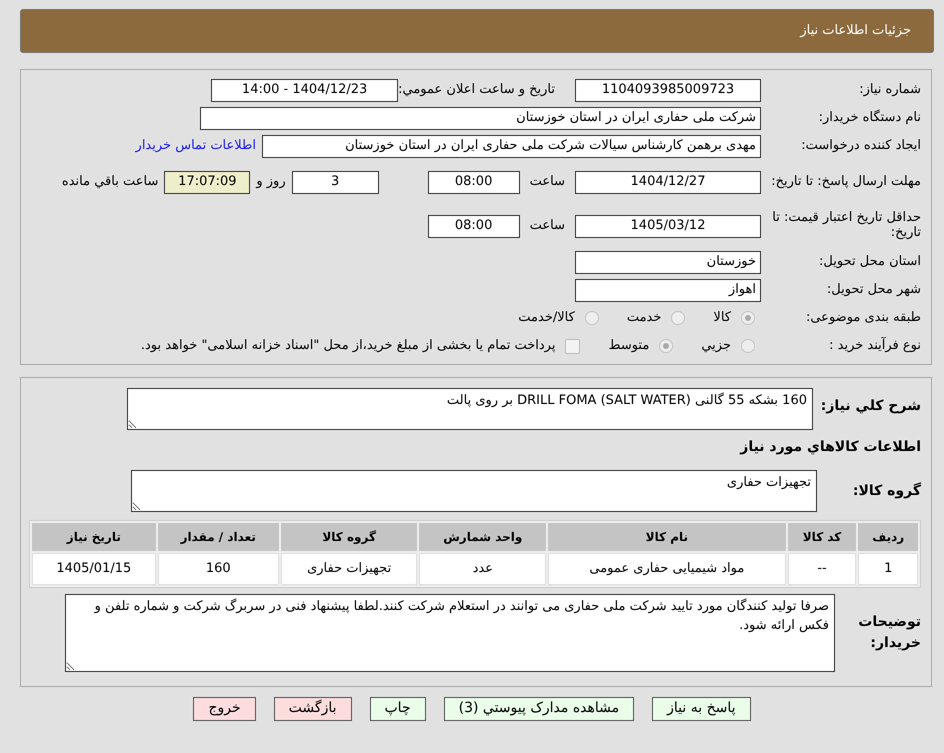  What do you see at coordinates (110, 182) in the screenshot?
I see `field-label: ساعت باقي مانده` at bounding box center [110, 182].